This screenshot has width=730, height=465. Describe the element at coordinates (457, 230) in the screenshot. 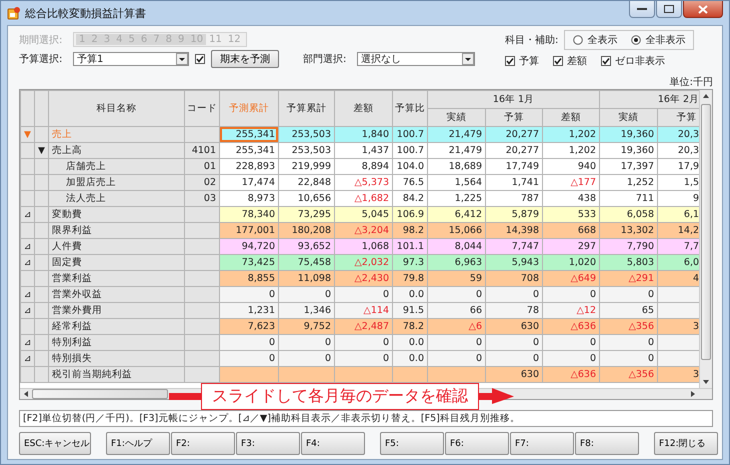

I see `table-cell: 15,066` at that location.